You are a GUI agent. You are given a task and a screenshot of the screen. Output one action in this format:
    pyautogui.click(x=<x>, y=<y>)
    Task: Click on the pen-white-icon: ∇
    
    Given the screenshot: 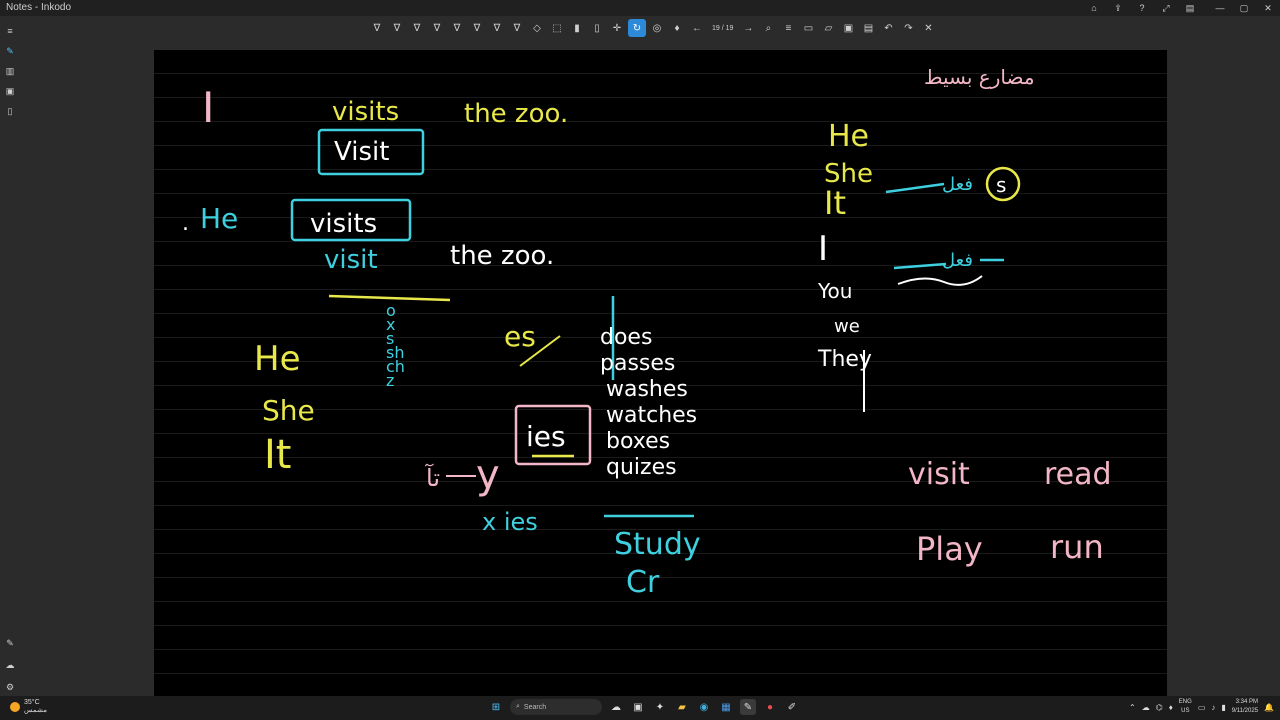 What is the action you would take?
    pyautogui.click(x=377, y=28)
    